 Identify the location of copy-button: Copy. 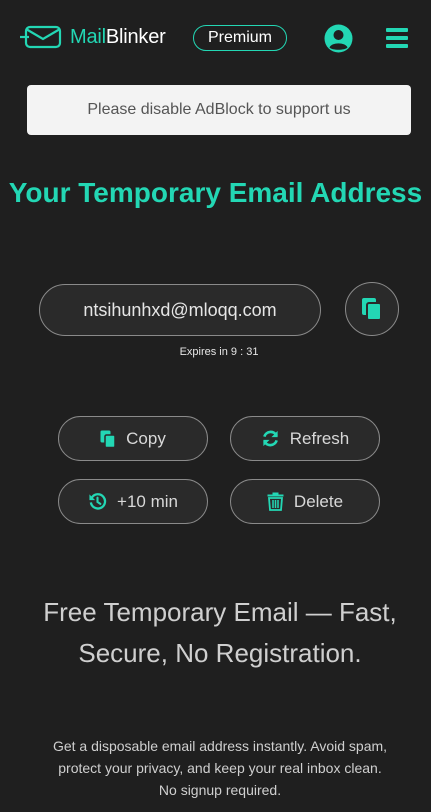
(133, 438).